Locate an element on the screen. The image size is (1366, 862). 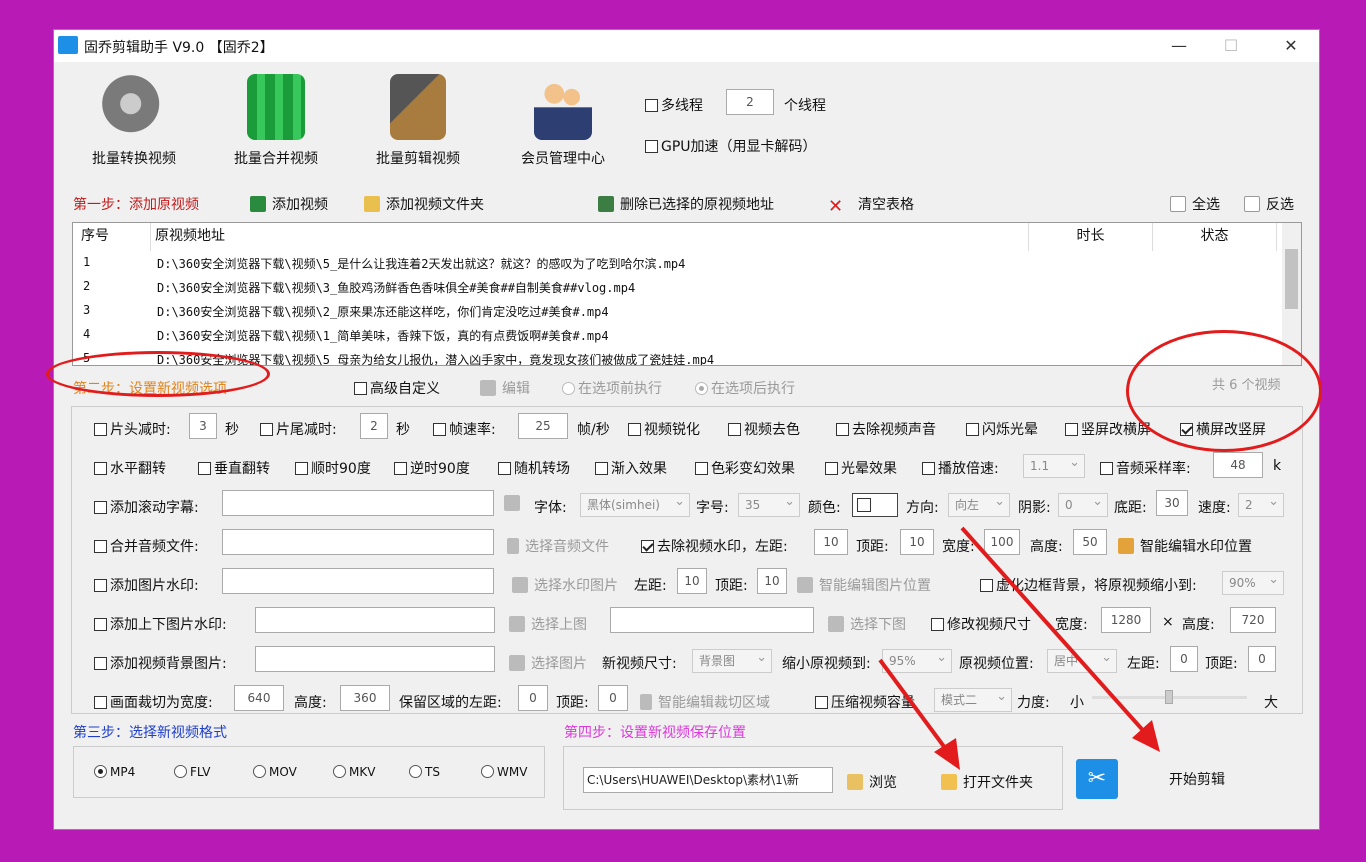
arrow-head is located at coordinates (947, 754).